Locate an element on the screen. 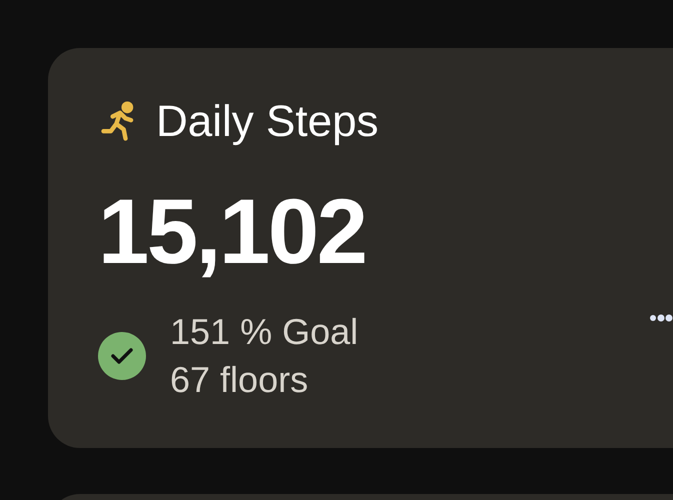 This screenshot has width=673, height=500. detail-text: 67 floors is located at coordinates (240, 380).